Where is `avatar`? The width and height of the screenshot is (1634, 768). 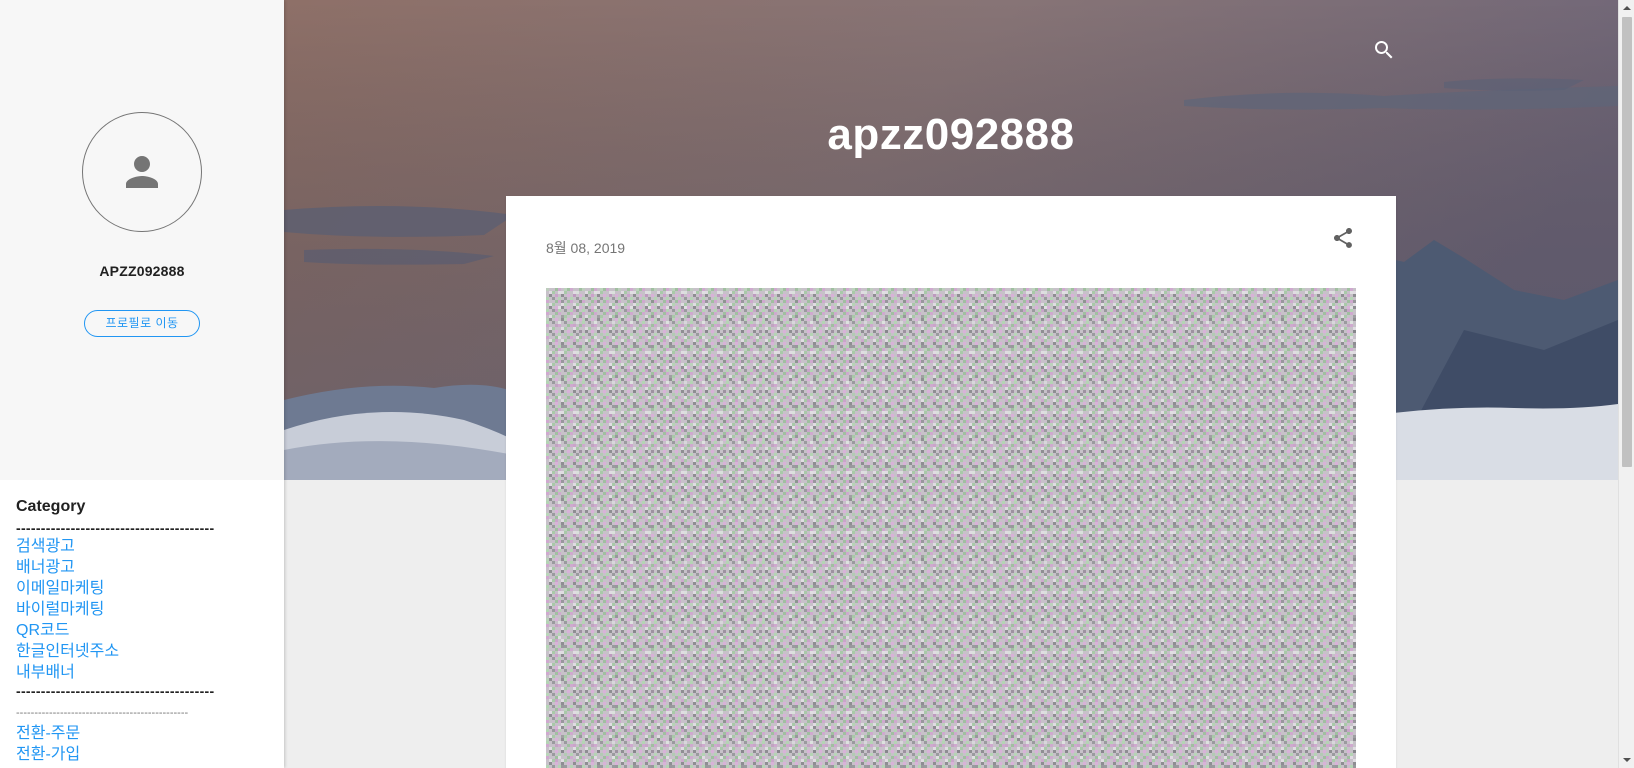 avatar is located at coordinates (142, 172).